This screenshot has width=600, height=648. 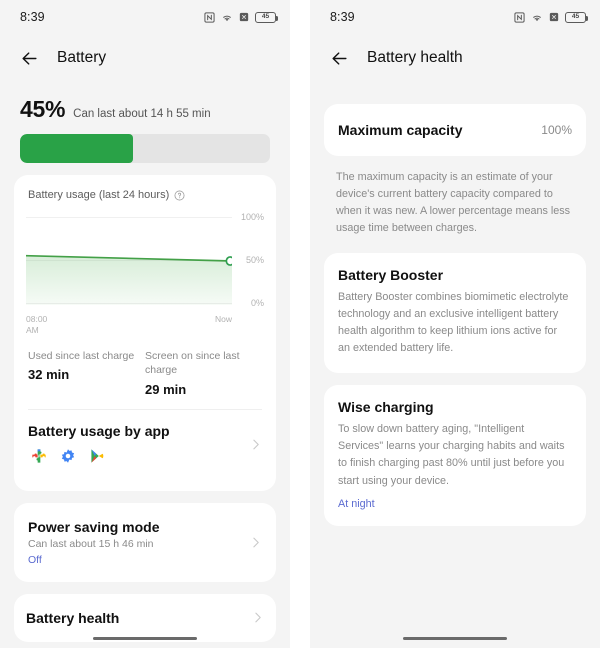 I want to click on row-title: Battery usage by app, so click(x=99, y=430).